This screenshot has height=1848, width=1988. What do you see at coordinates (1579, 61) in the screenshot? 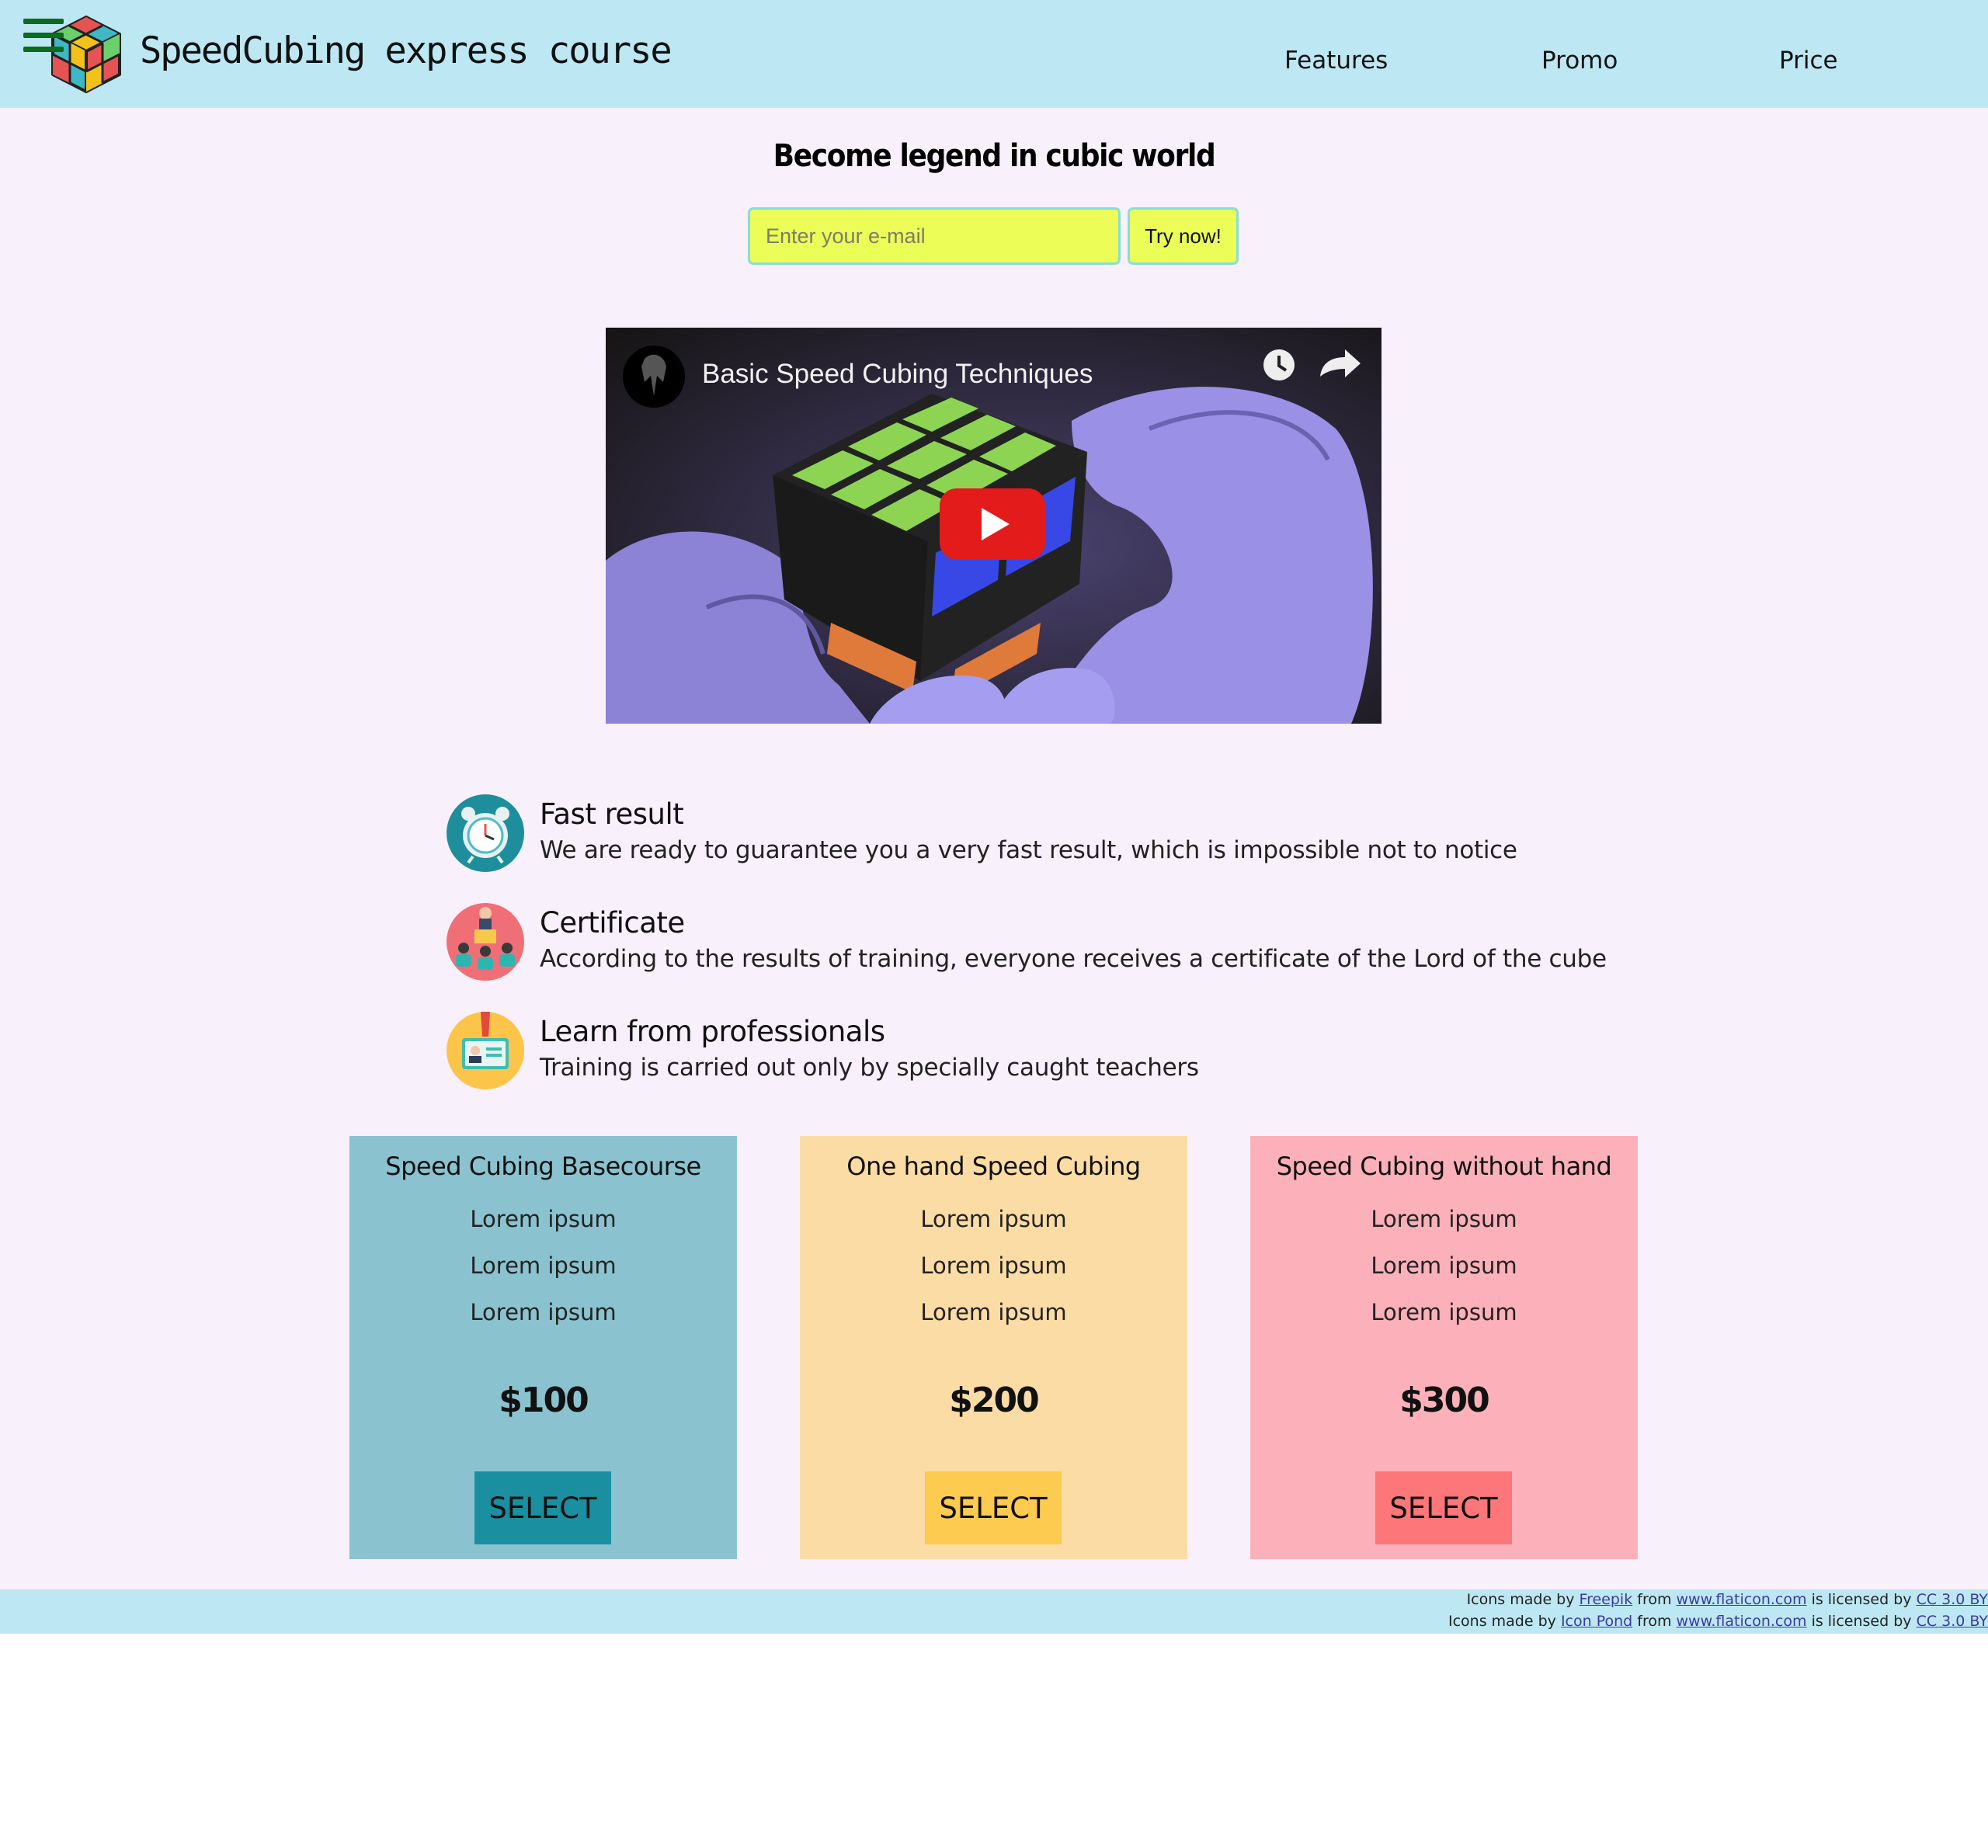
I see `nav-promo: Promo` at bounding box center [1579, 61].